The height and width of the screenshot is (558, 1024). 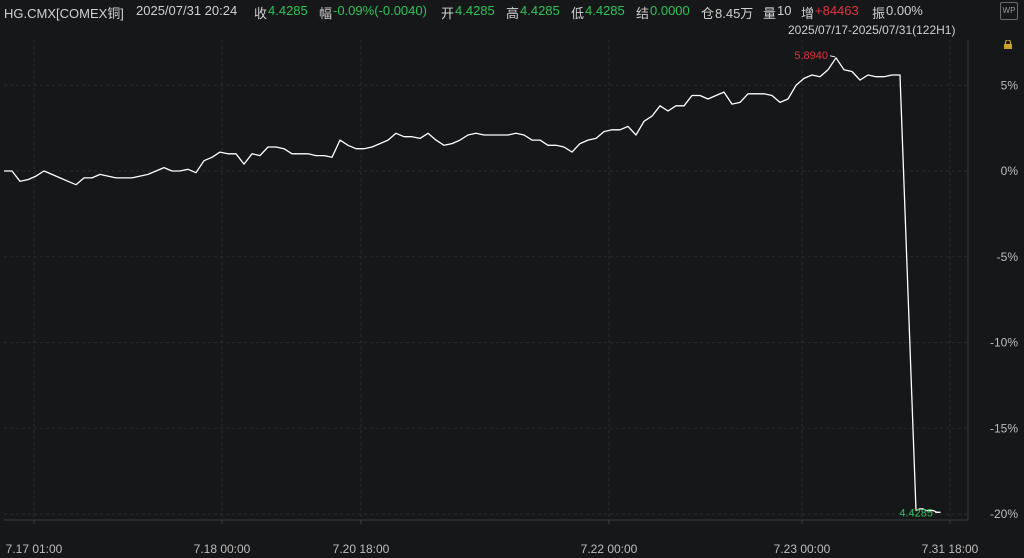 I want to click on x-tick-label: 7.18 00:00, so click(x=222, y=549).